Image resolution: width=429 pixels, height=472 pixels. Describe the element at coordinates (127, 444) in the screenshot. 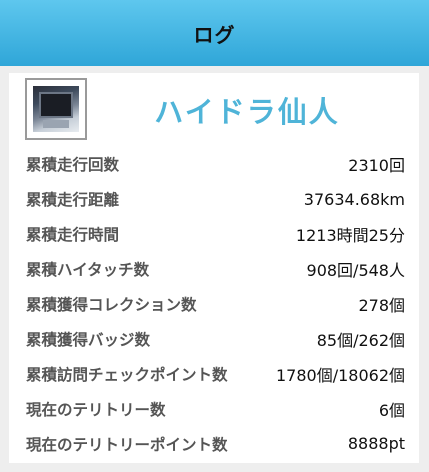

I see `stat-label: 現在のテリトリーポイント数` at that location.